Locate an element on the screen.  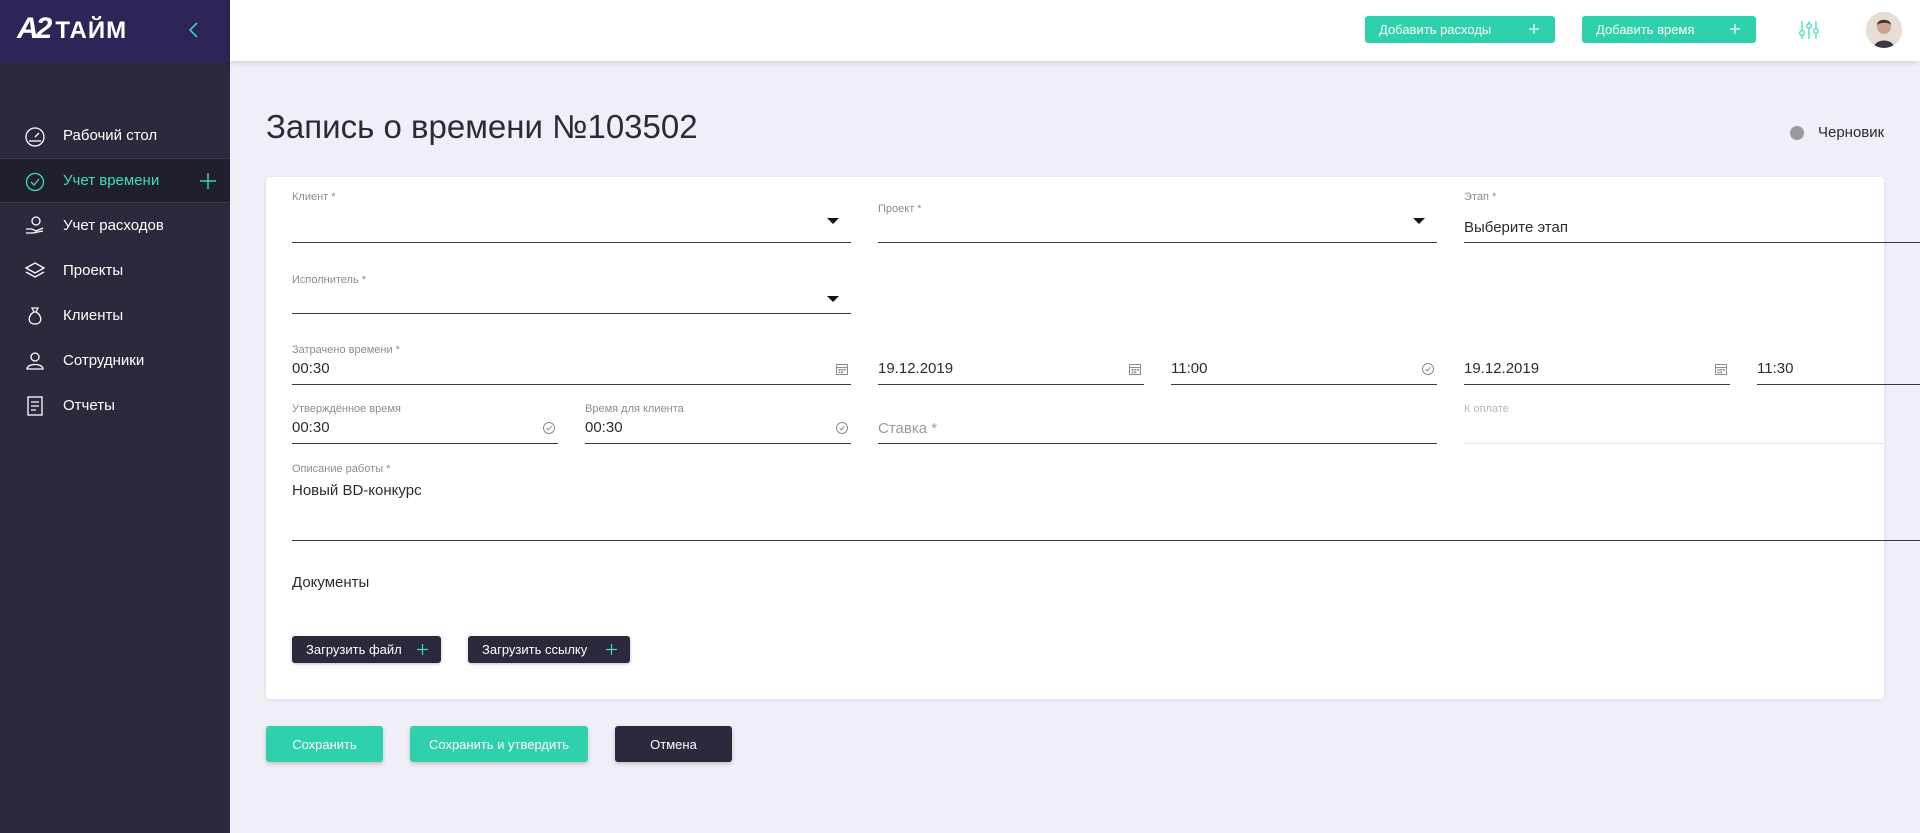
filter-sliders-icon is located at coordinates (1809, 30).